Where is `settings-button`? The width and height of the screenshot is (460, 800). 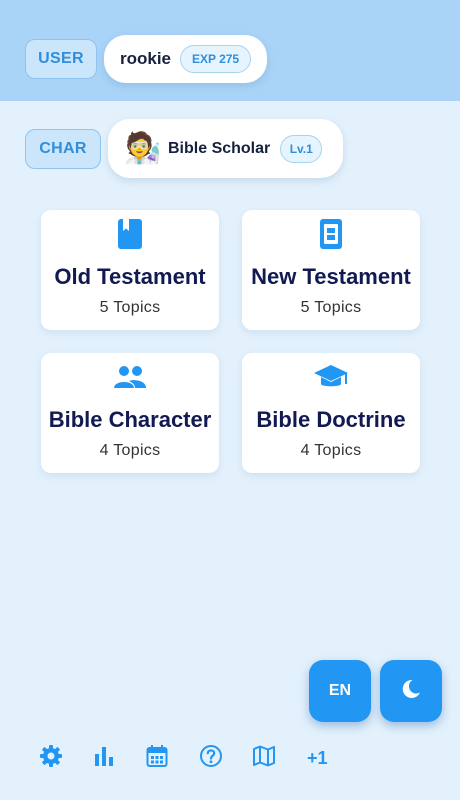
settings-button is located at coordinates (50, 758).